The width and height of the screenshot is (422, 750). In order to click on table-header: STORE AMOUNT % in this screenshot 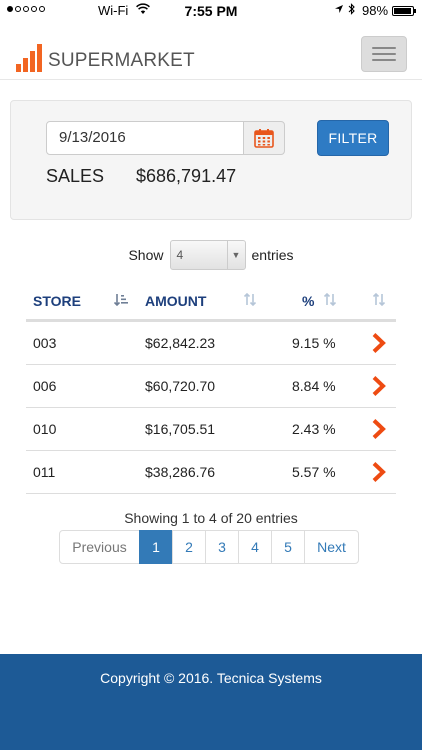, I will do `click(211, 302)`.